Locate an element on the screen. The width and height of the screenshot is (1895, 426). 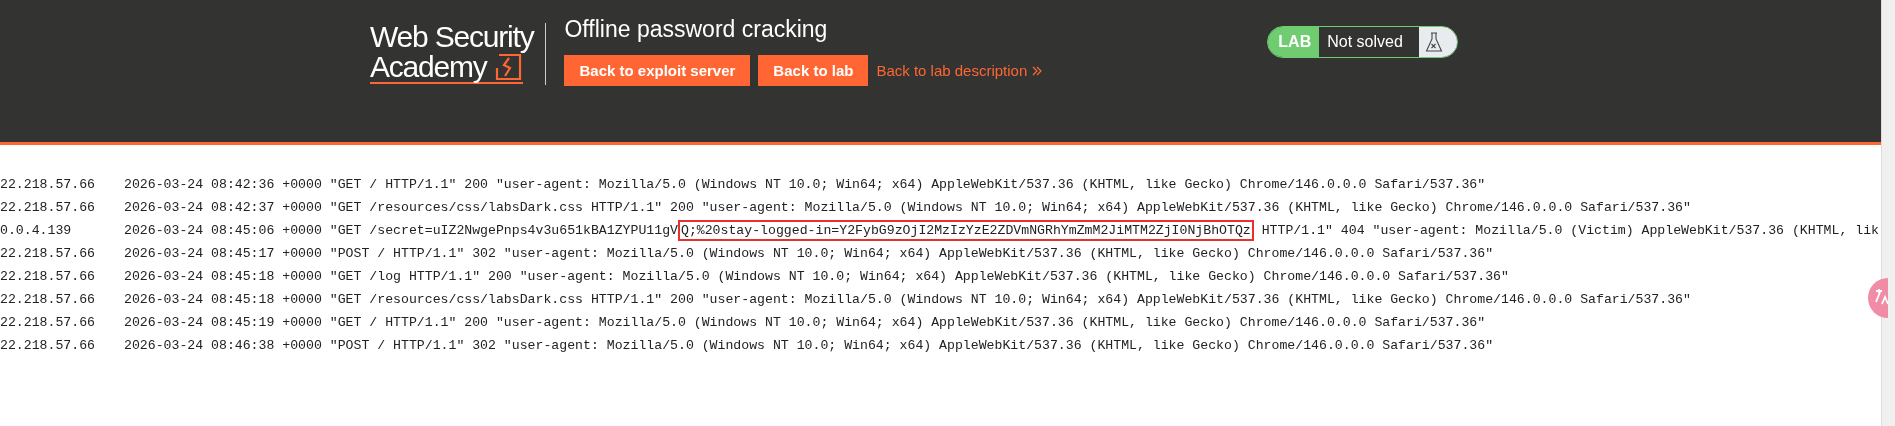
logo-text: Academy is located at coordinates (428, 67).